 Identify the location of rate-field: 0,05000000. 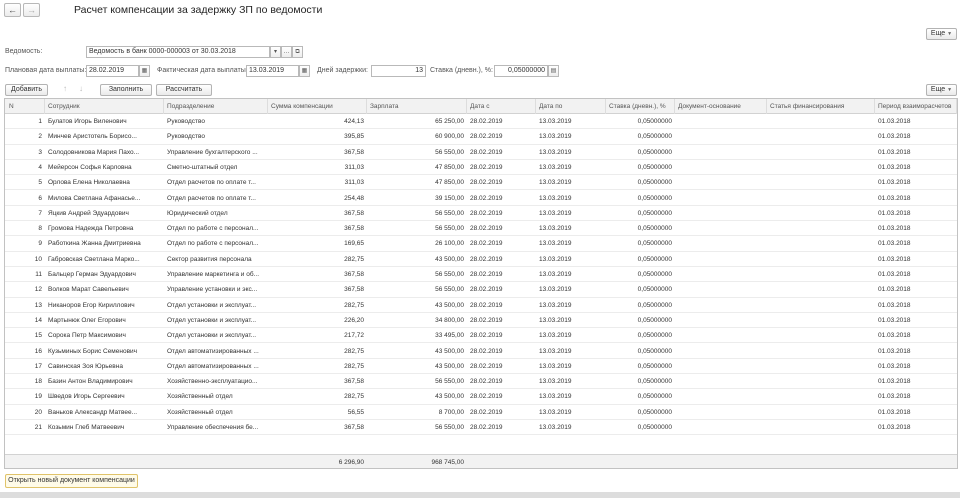
(521, 71).